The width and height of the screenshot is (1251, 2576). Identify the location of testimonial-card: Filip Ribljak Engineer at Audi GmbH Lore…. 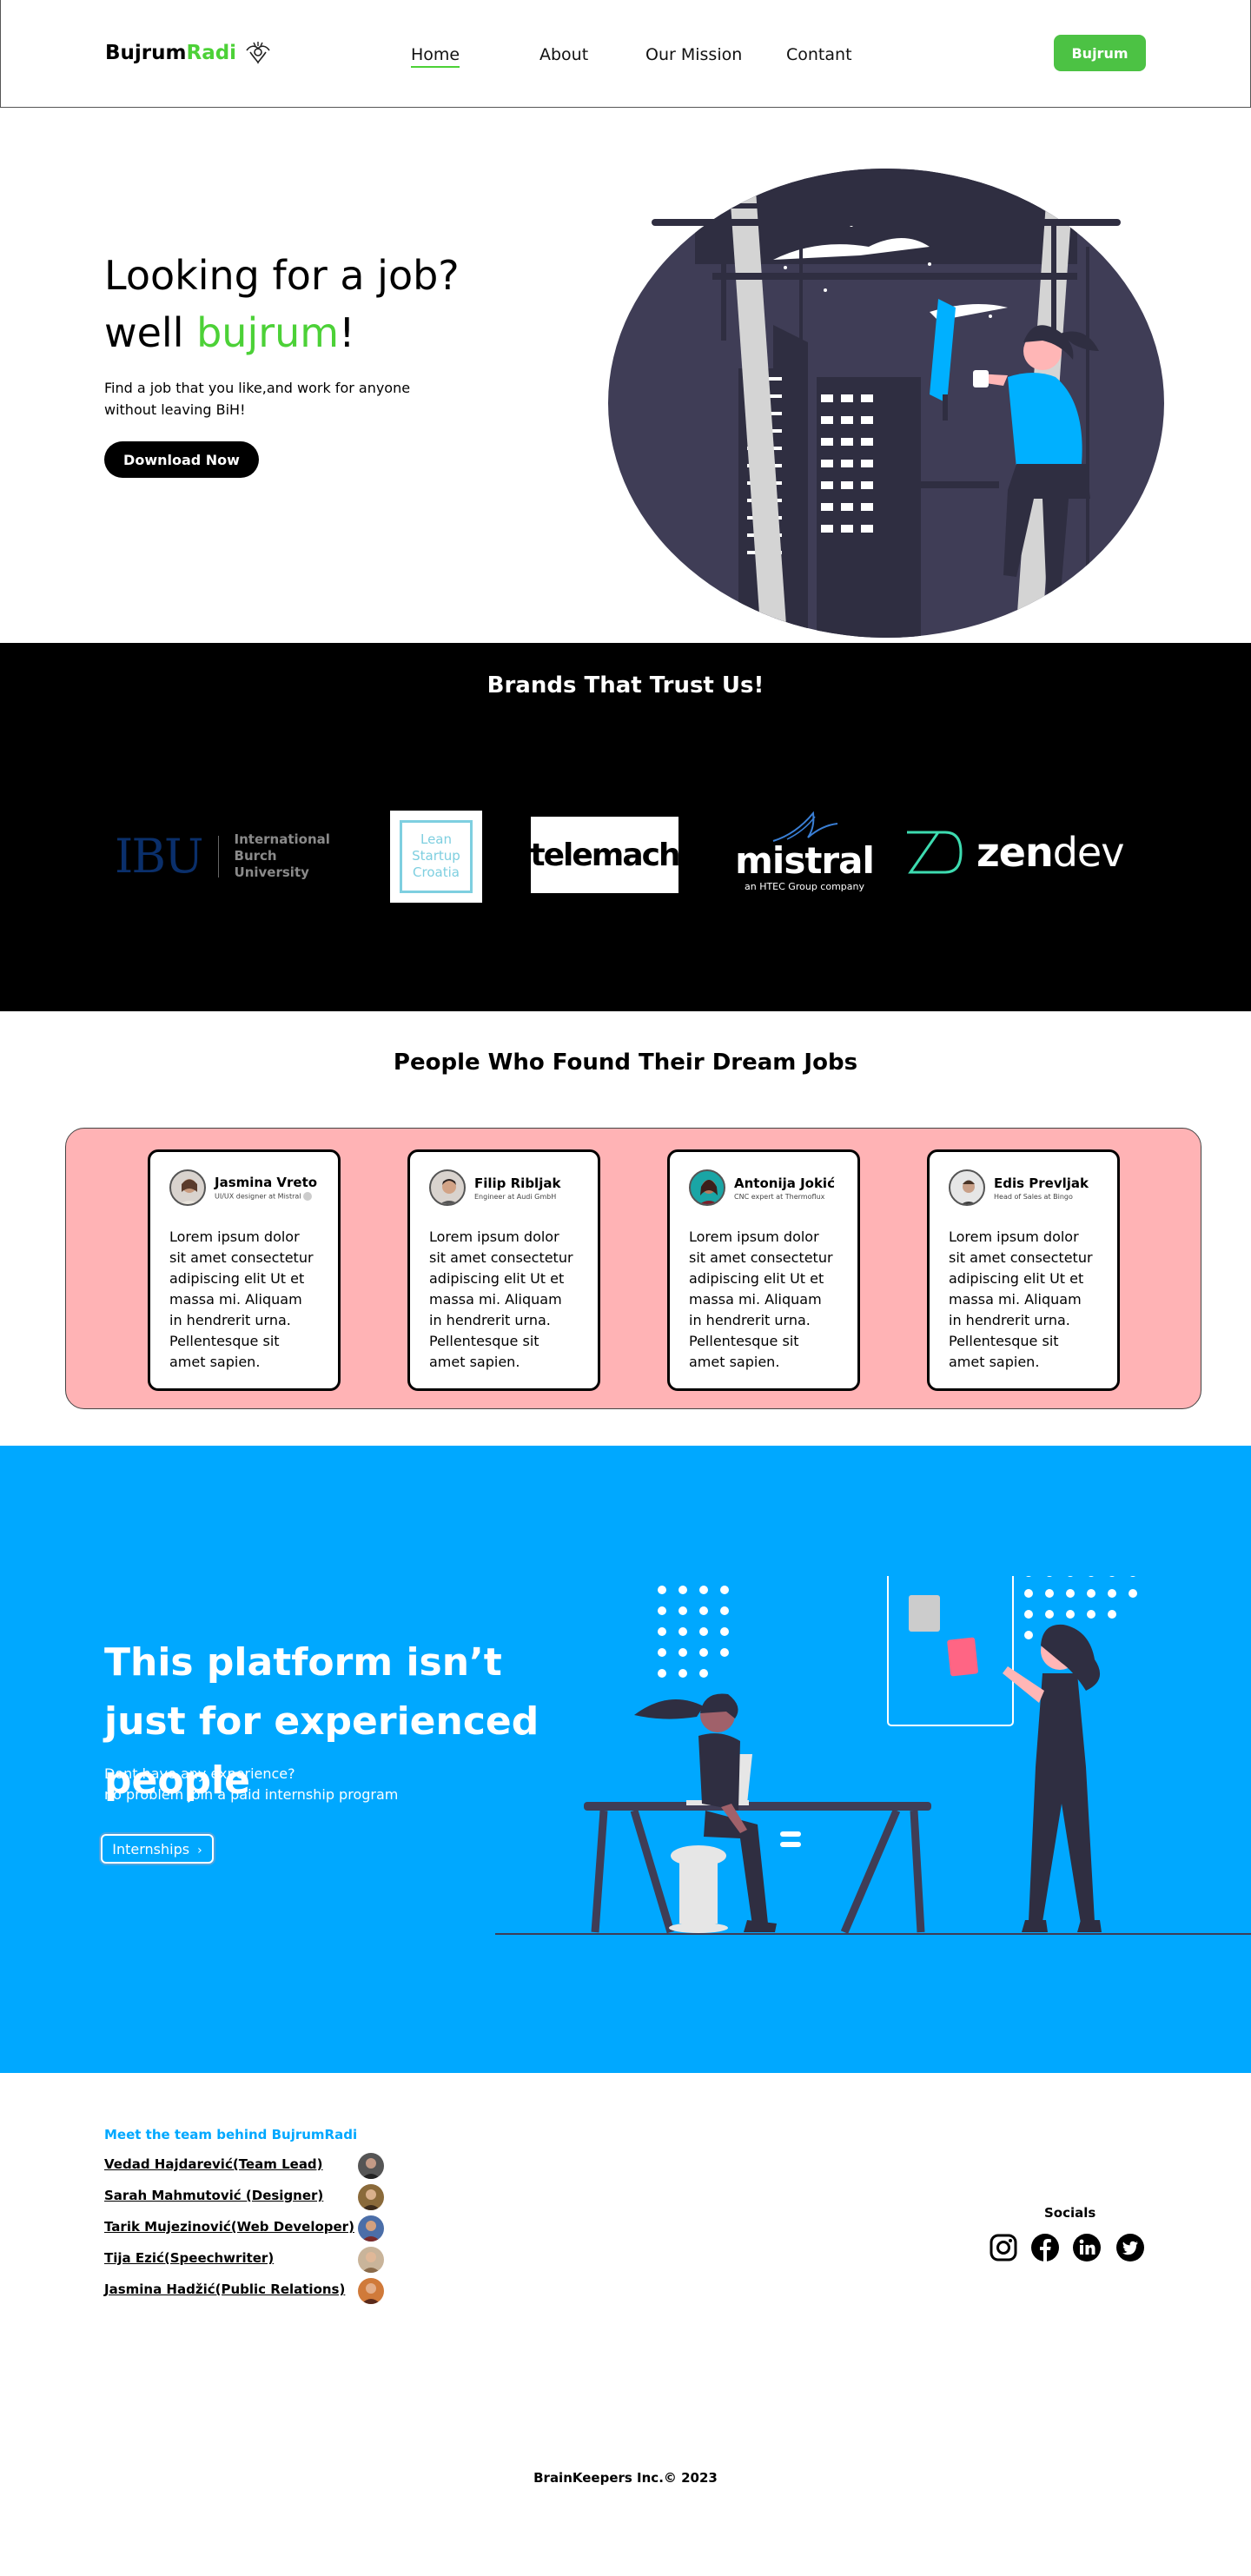
(504, 1270).